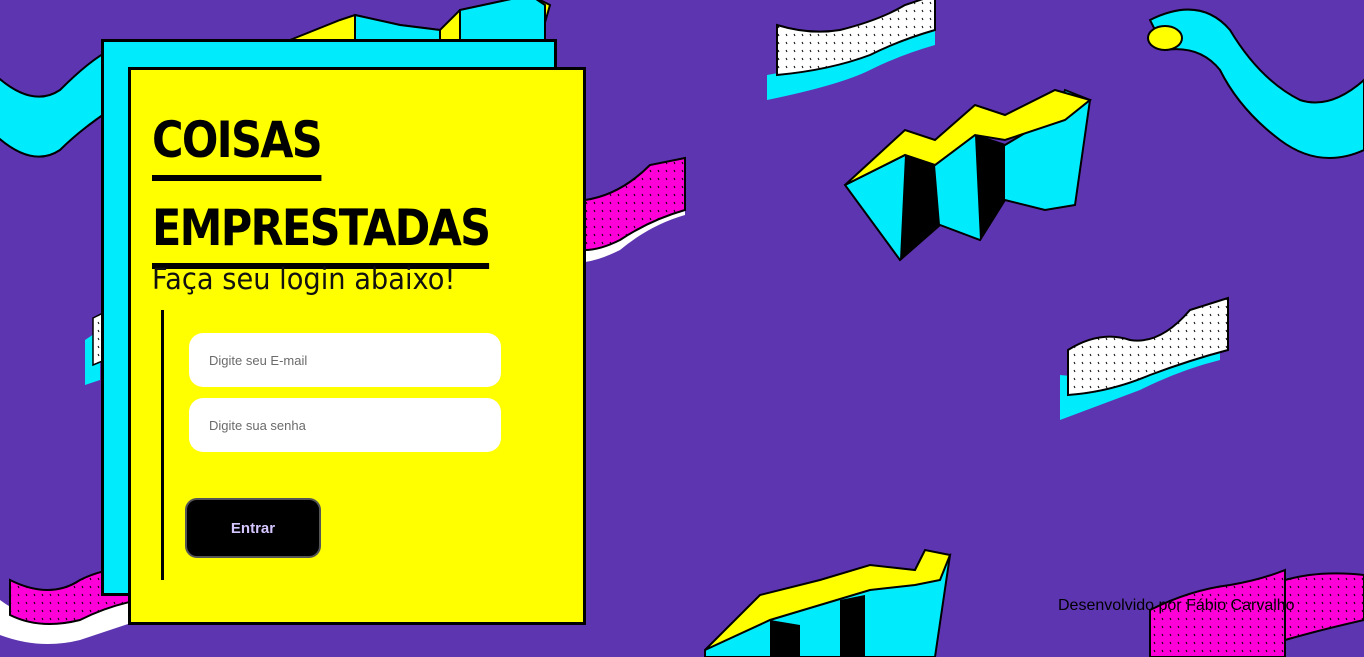 The image size is (1364, 657). What do you see at coordinates (1165, 38) in the screenshot?
I see `tube-opening-shape` at bounding box center [1165, 38].